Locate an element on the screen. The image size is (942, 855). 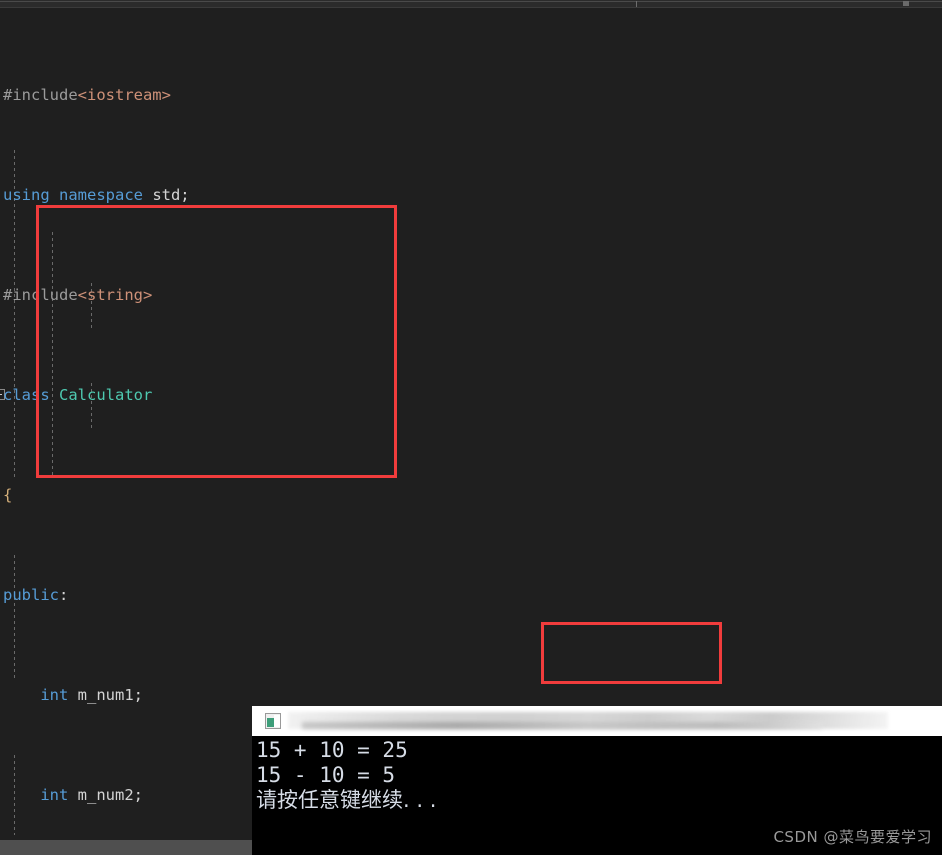
code-line-text: using namespace std; is located at coordinates (96, 195).